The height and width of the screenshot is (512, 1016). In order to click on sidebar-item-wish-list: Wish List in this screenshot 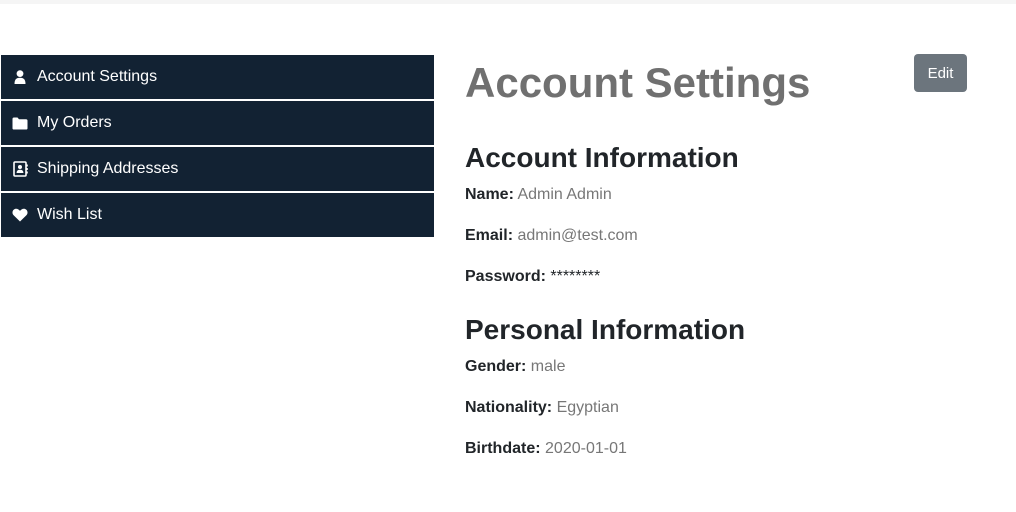, I will do `click(217, 215)`.